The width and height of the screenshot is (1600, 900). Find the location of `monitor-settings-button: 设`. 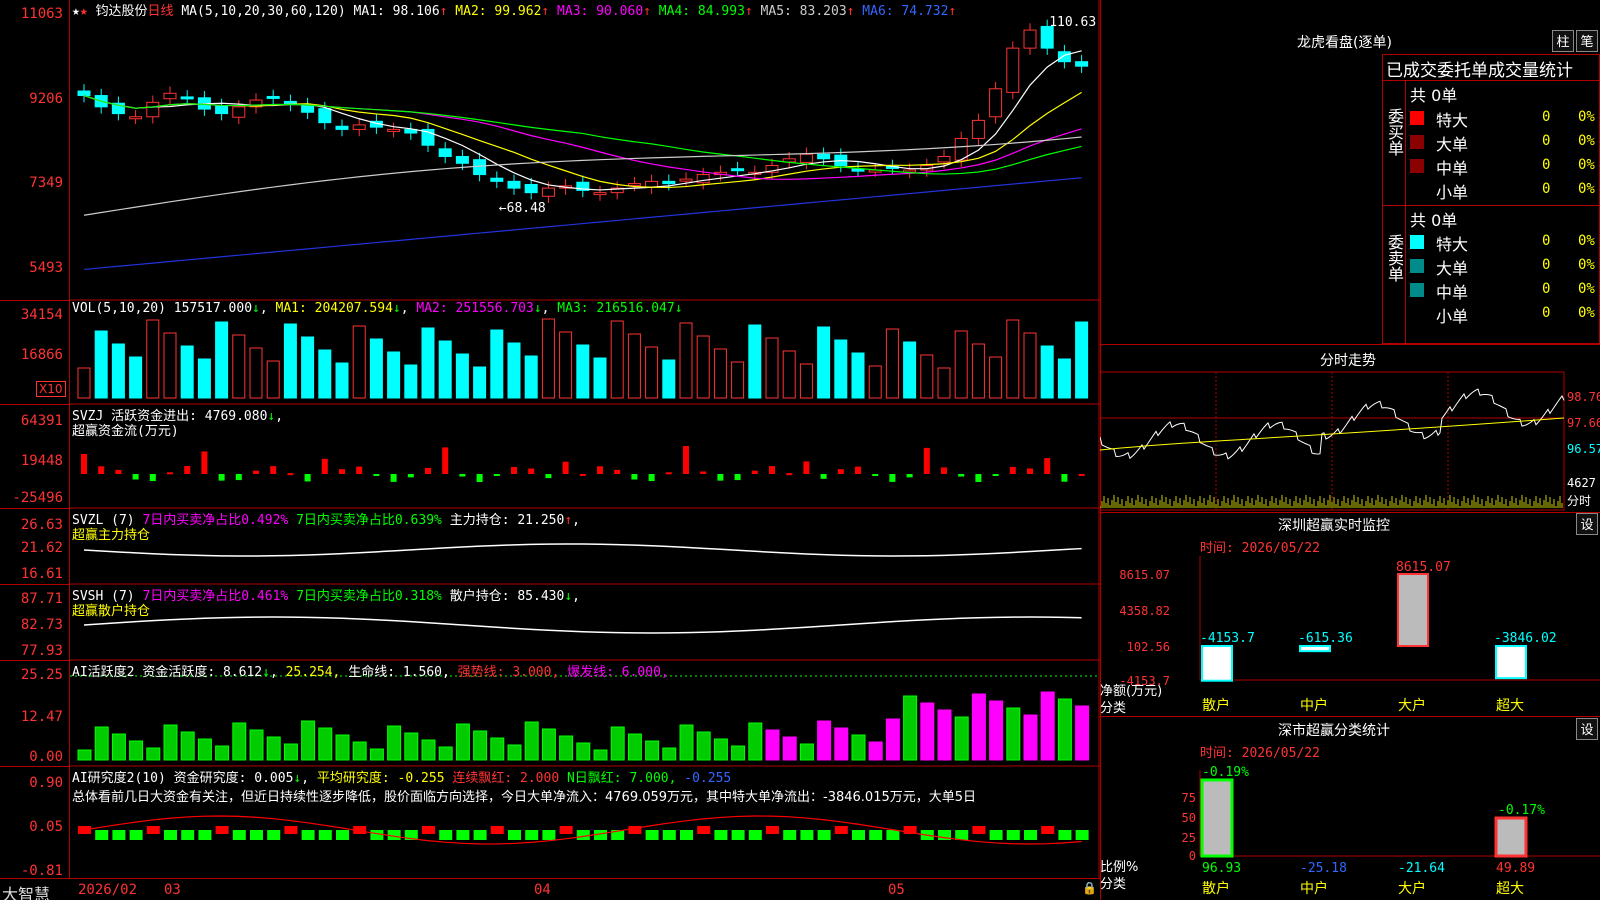

monitor-settings-button: 设 is located at coordinates (1587, 524).